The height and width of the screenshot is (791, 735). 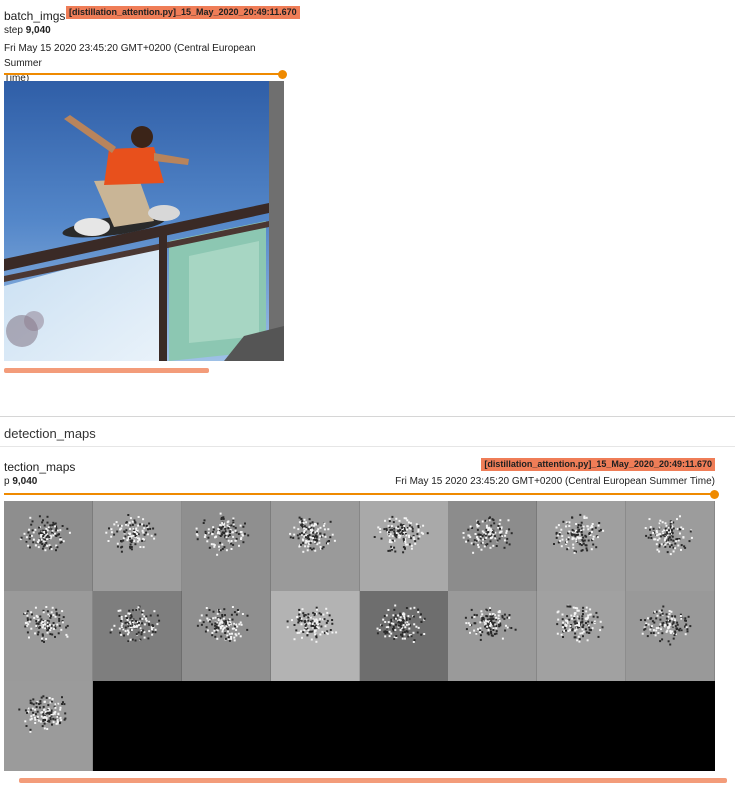 What do you see at coordinates (35, 16) in the screenshot?
I see `card-title: batch_imgs` at bounding box center [35, 16].